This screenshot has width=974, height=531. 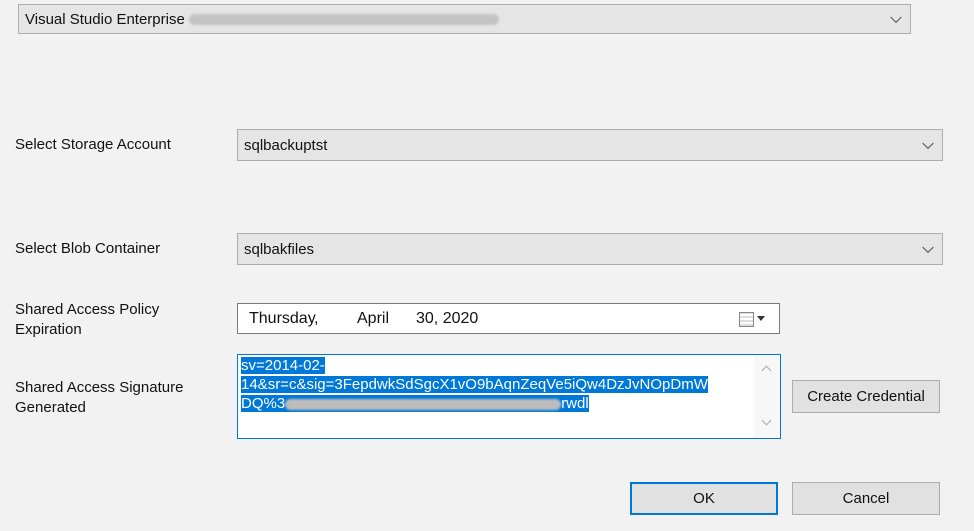 What do you see at coordinates (866, 498) in the screenshot?
I see `cancel-button: Cancel` at bounding box center [866, 498].